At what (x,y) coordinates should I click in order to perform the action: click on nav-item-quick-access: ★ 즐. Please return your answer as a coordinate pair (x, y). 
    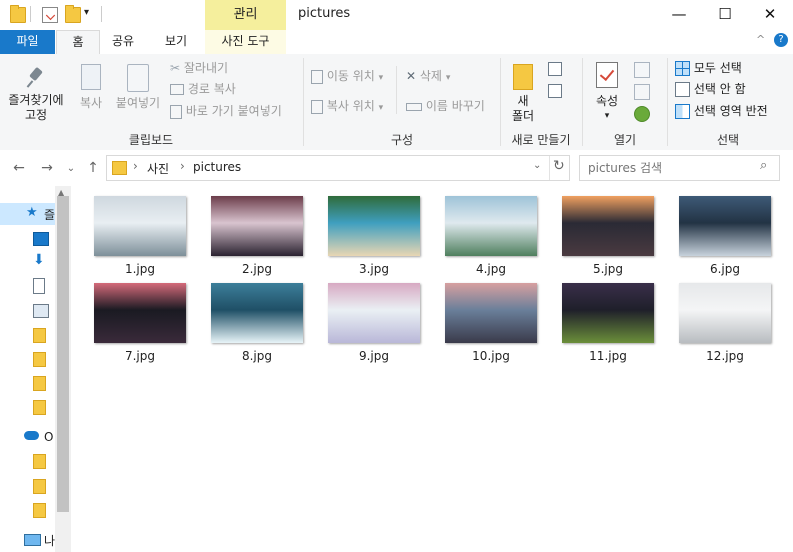
    Looking at the image, I should click on (27, 214).